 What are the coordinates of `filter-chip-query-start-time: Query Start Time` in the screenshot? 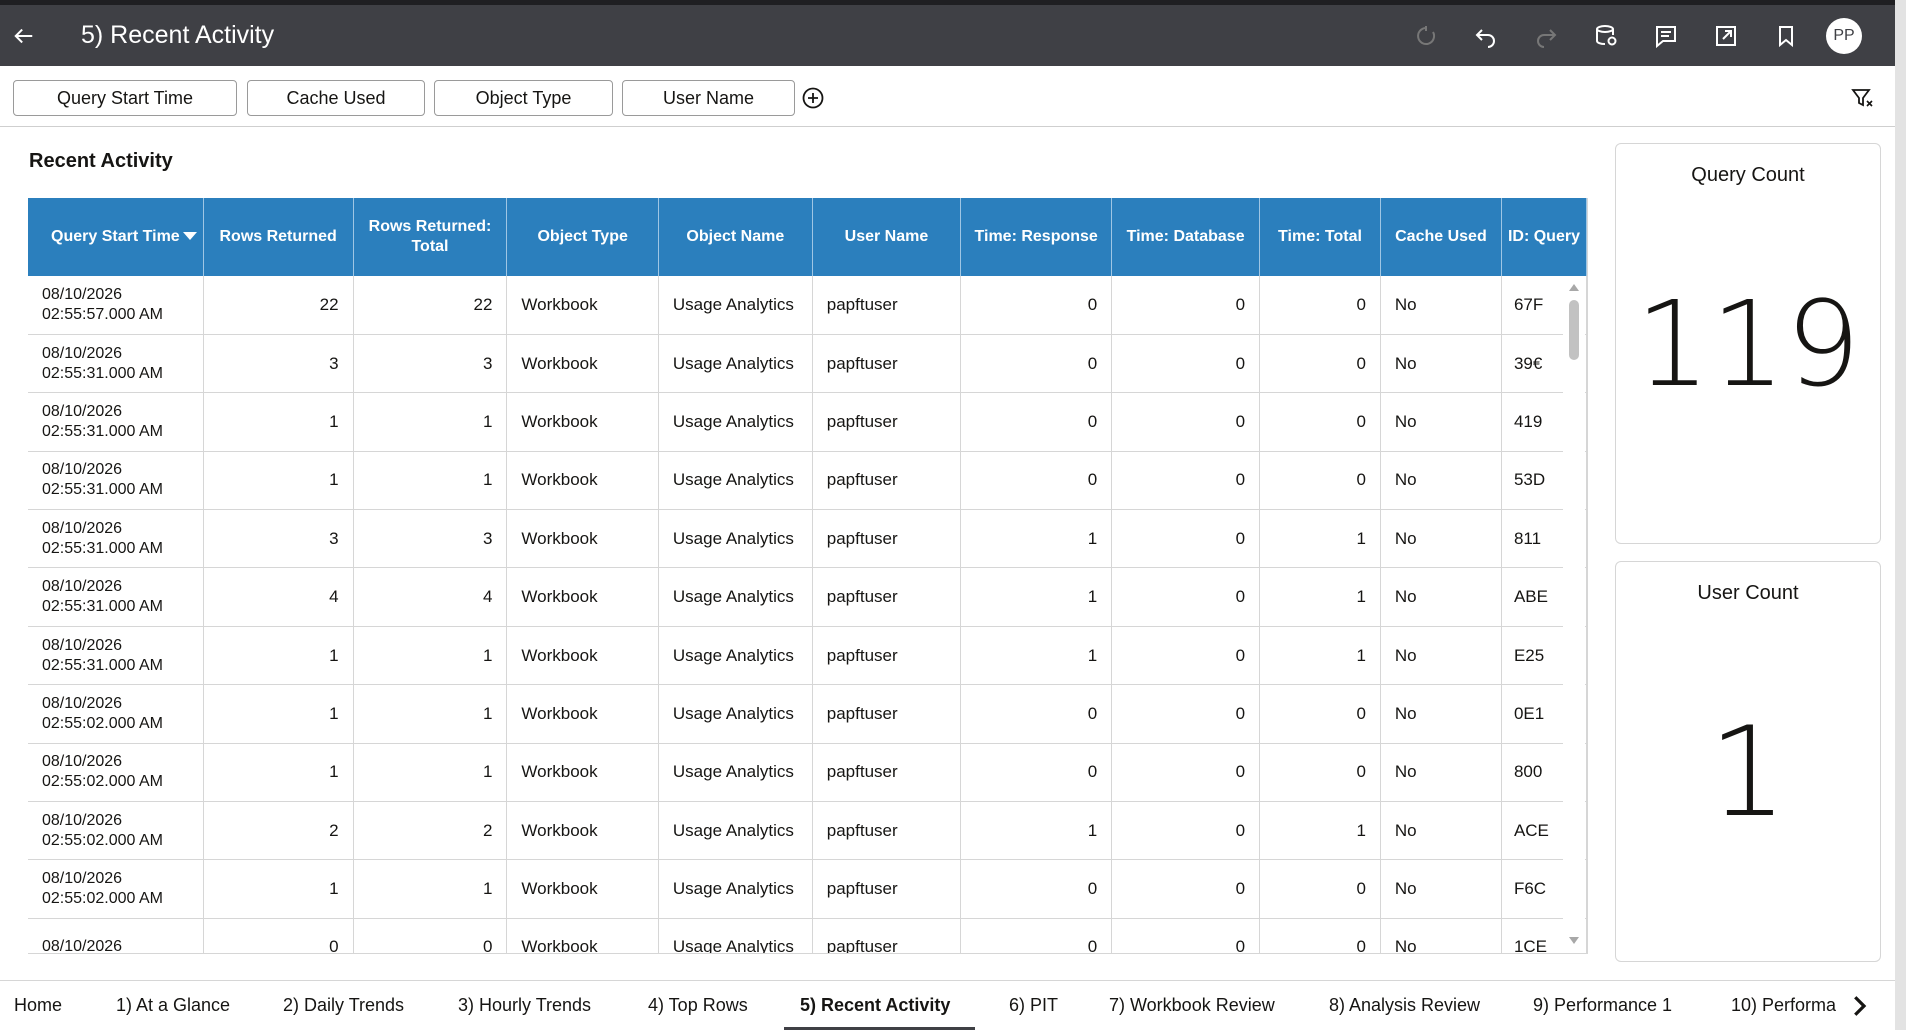 It's located at (125, 98).